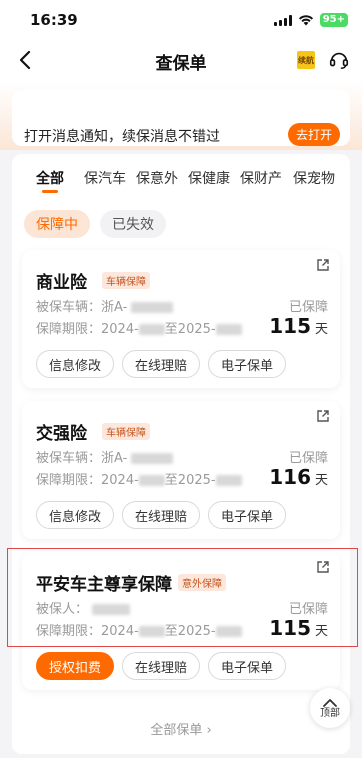  What do you see at coordinates (282, 20) in the screenshot?
I see `signal-icon` at bounding box center [282, 20].